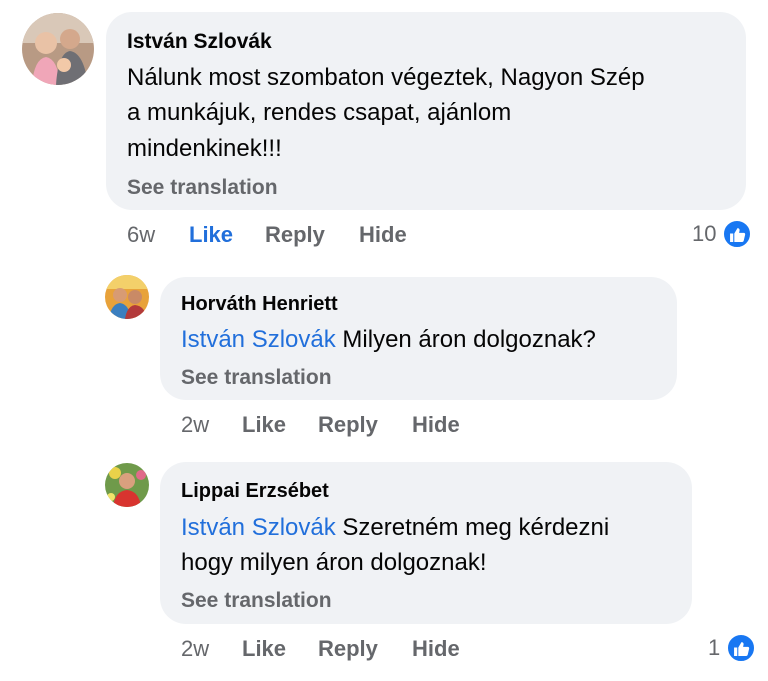 The height and width of the screenshot is (681, 768). I want to click on comment-timestamp: 6w, so click(141, 235).